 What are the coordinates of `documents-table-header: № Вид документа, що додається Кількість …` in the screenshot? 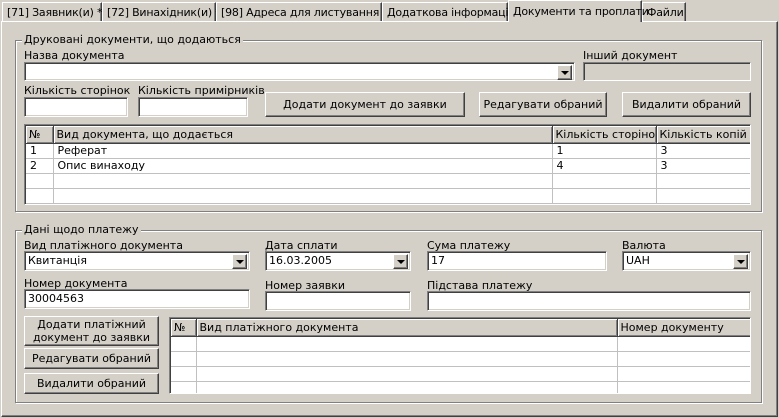 It's located at (388, 135).